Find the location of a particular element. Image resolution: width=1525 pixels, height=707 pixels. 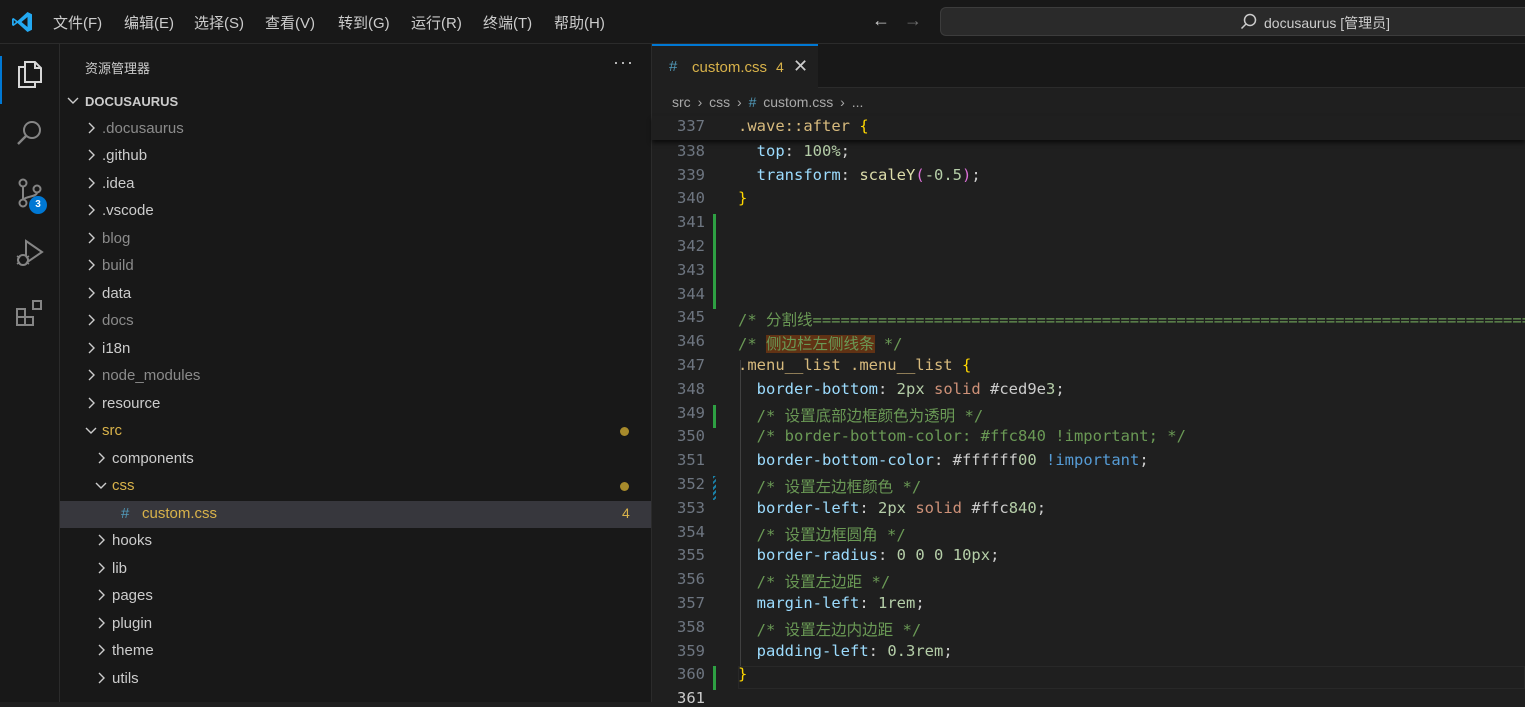

line-number: 356 is located at coordinates (691, 579).